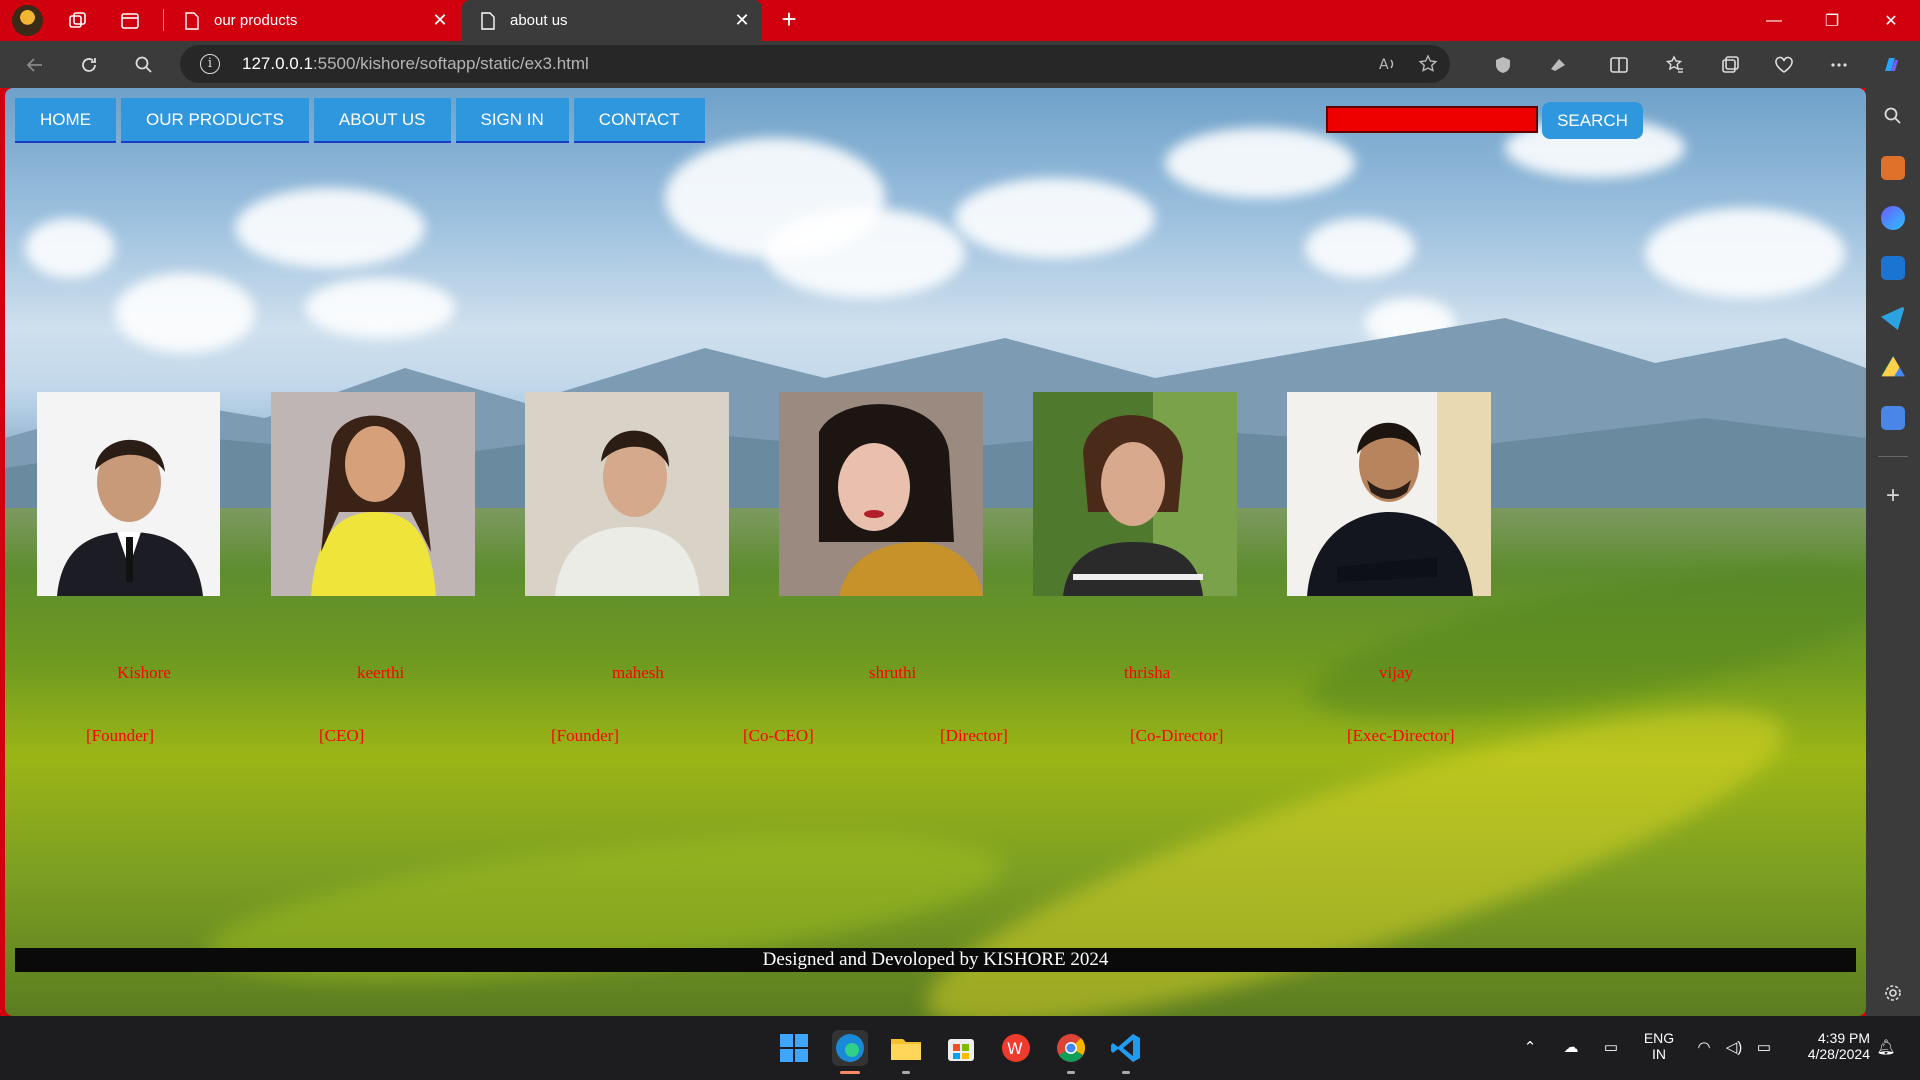  What do you see at coordinates (627, 494) in the screenshot?
I see `team-photo-mahesh` at bounding box center [627, 494].